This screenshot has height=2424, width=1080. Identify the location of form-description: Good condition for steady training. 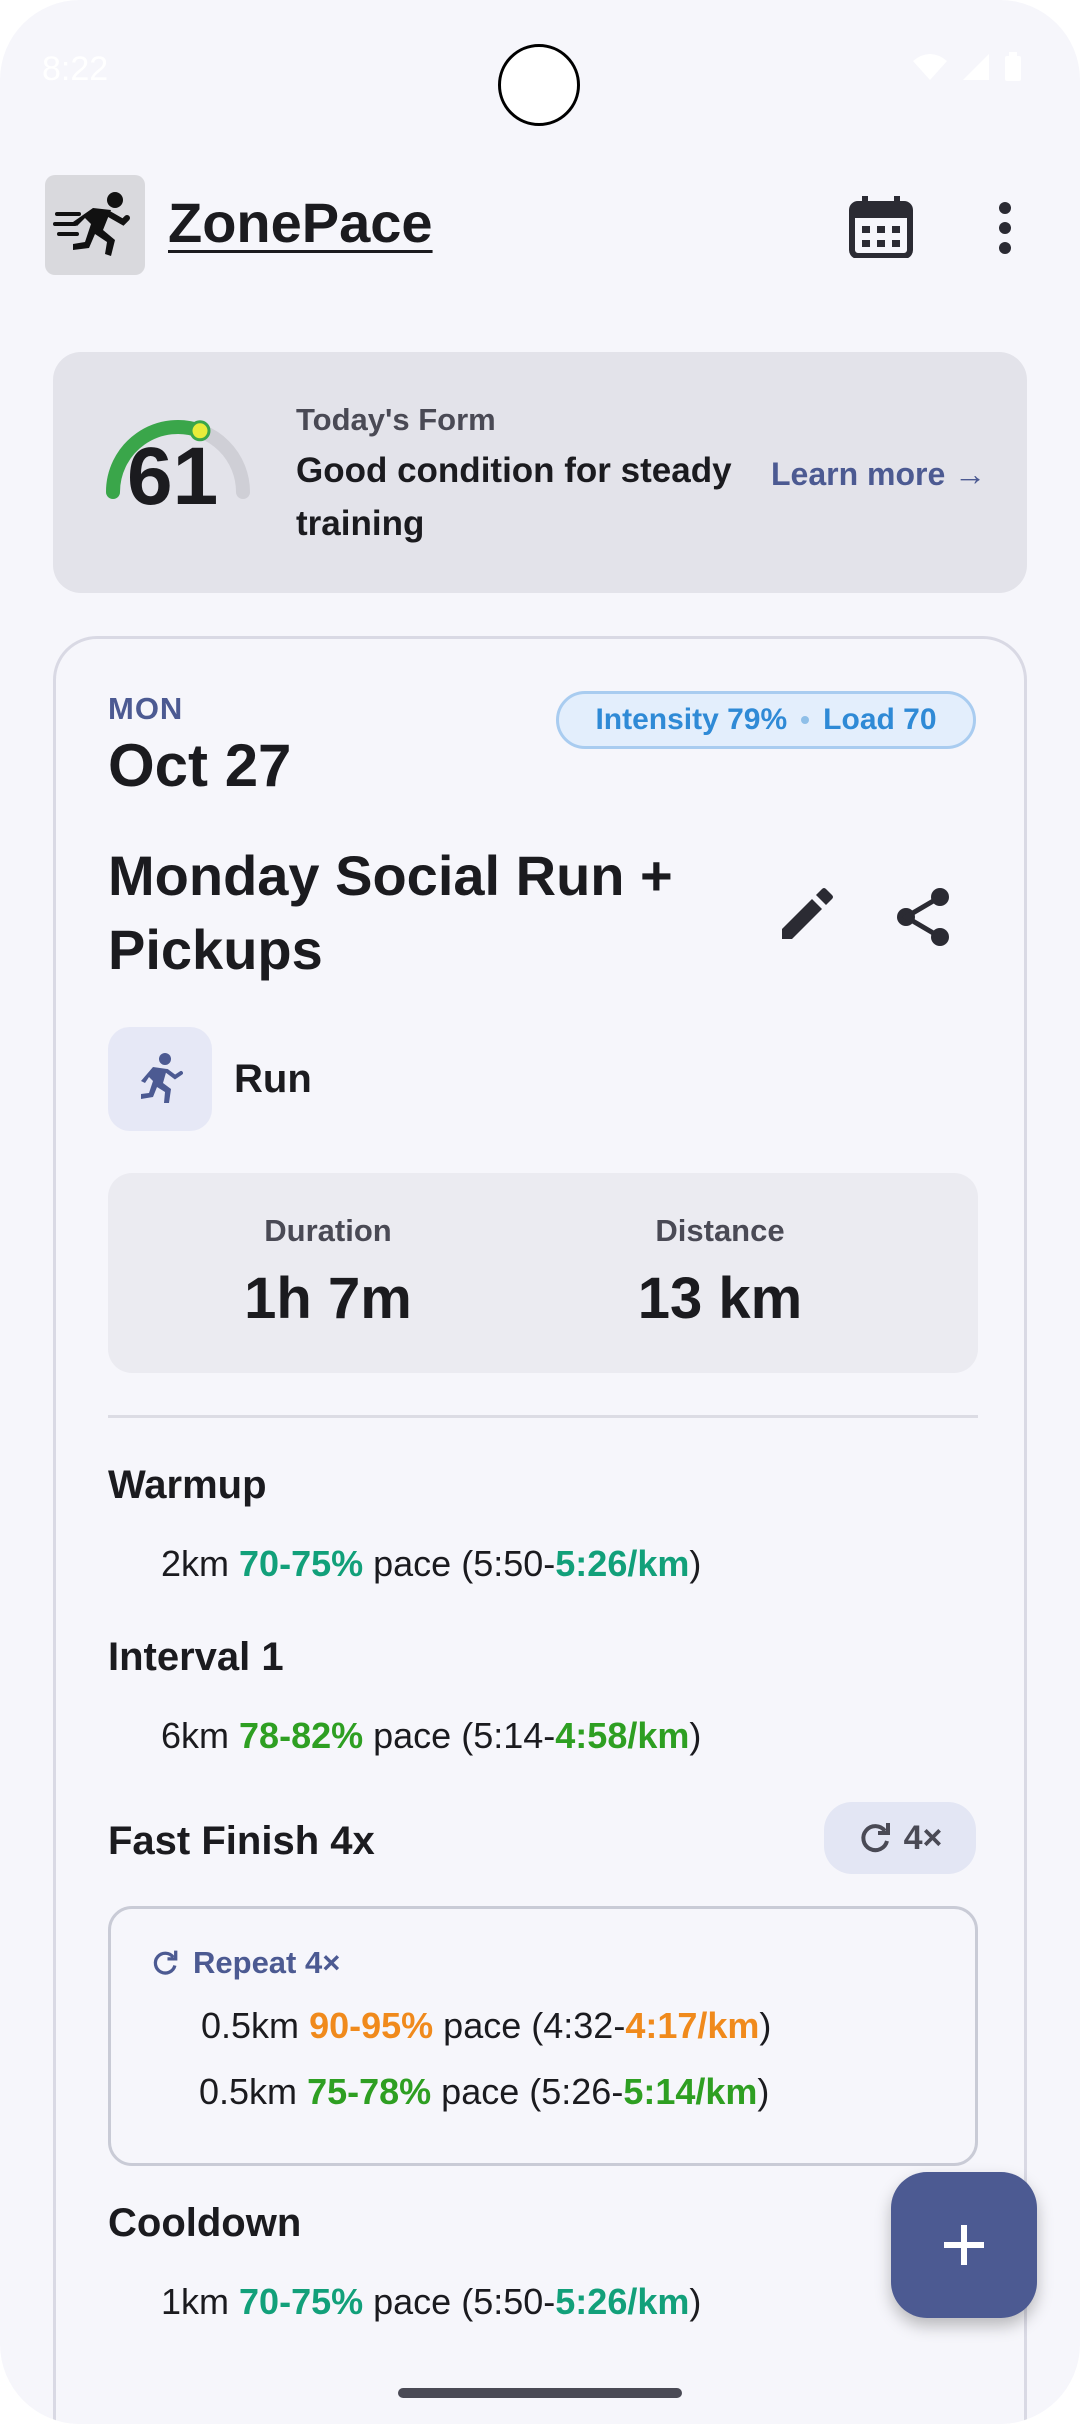
(514, 497).